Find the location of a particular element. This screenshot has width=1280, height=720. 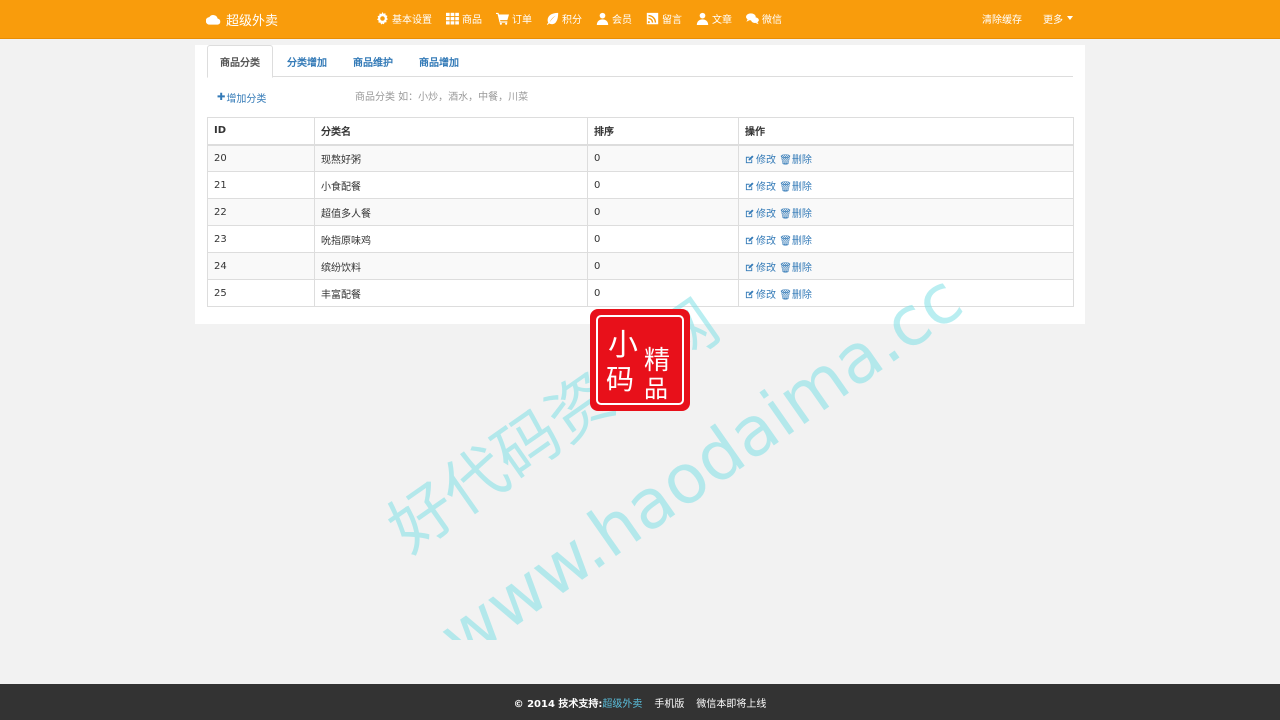

cell-id: 21 is located at coordinates (261, 185).